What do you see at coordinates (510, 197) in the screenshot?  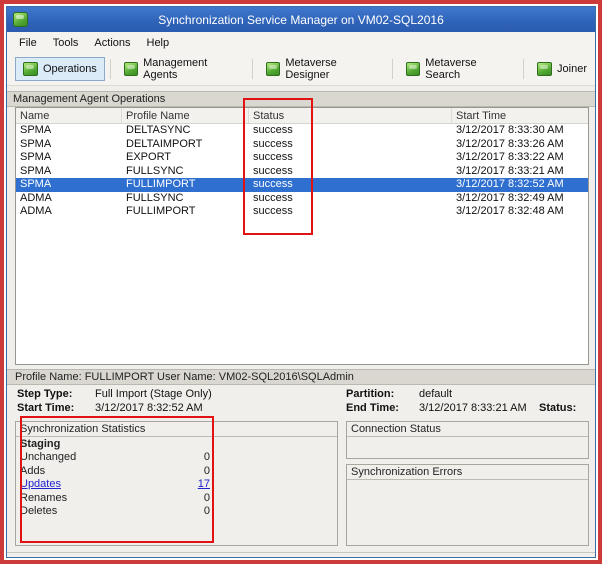 I see `cell-start-time: 3/12/2017 8:32:49 AM` at bounding box center [510, 197].